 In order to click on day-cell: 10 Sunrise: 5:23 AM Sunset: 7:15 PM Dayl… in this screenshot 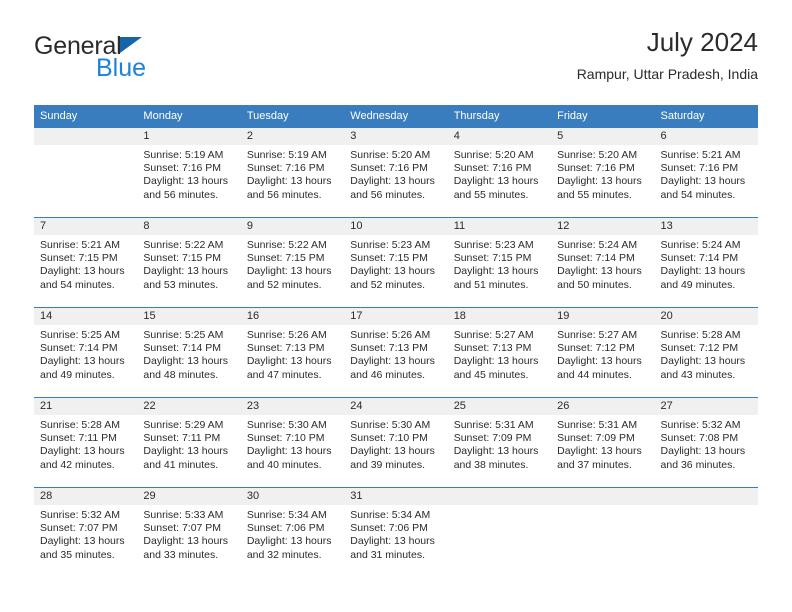, I will do `click(396, 262)`.